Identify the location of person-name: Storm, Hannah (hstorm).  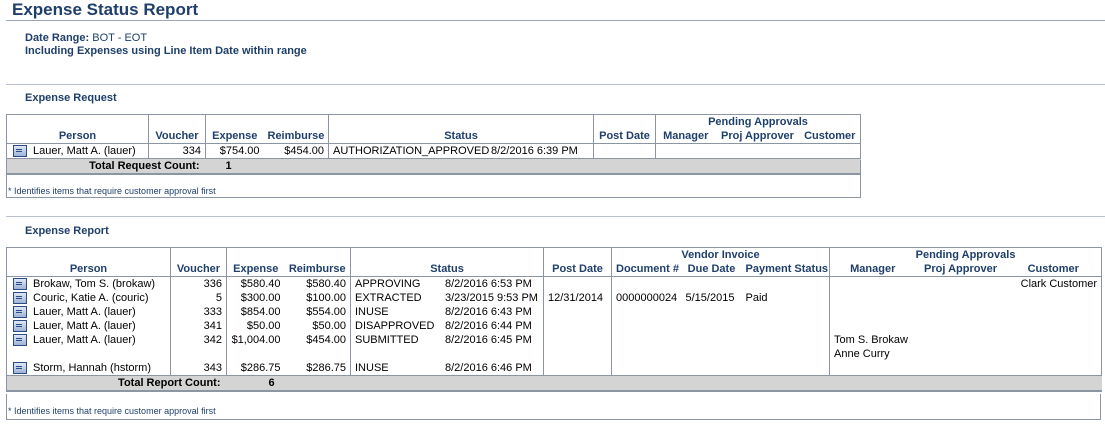
(92, 368).